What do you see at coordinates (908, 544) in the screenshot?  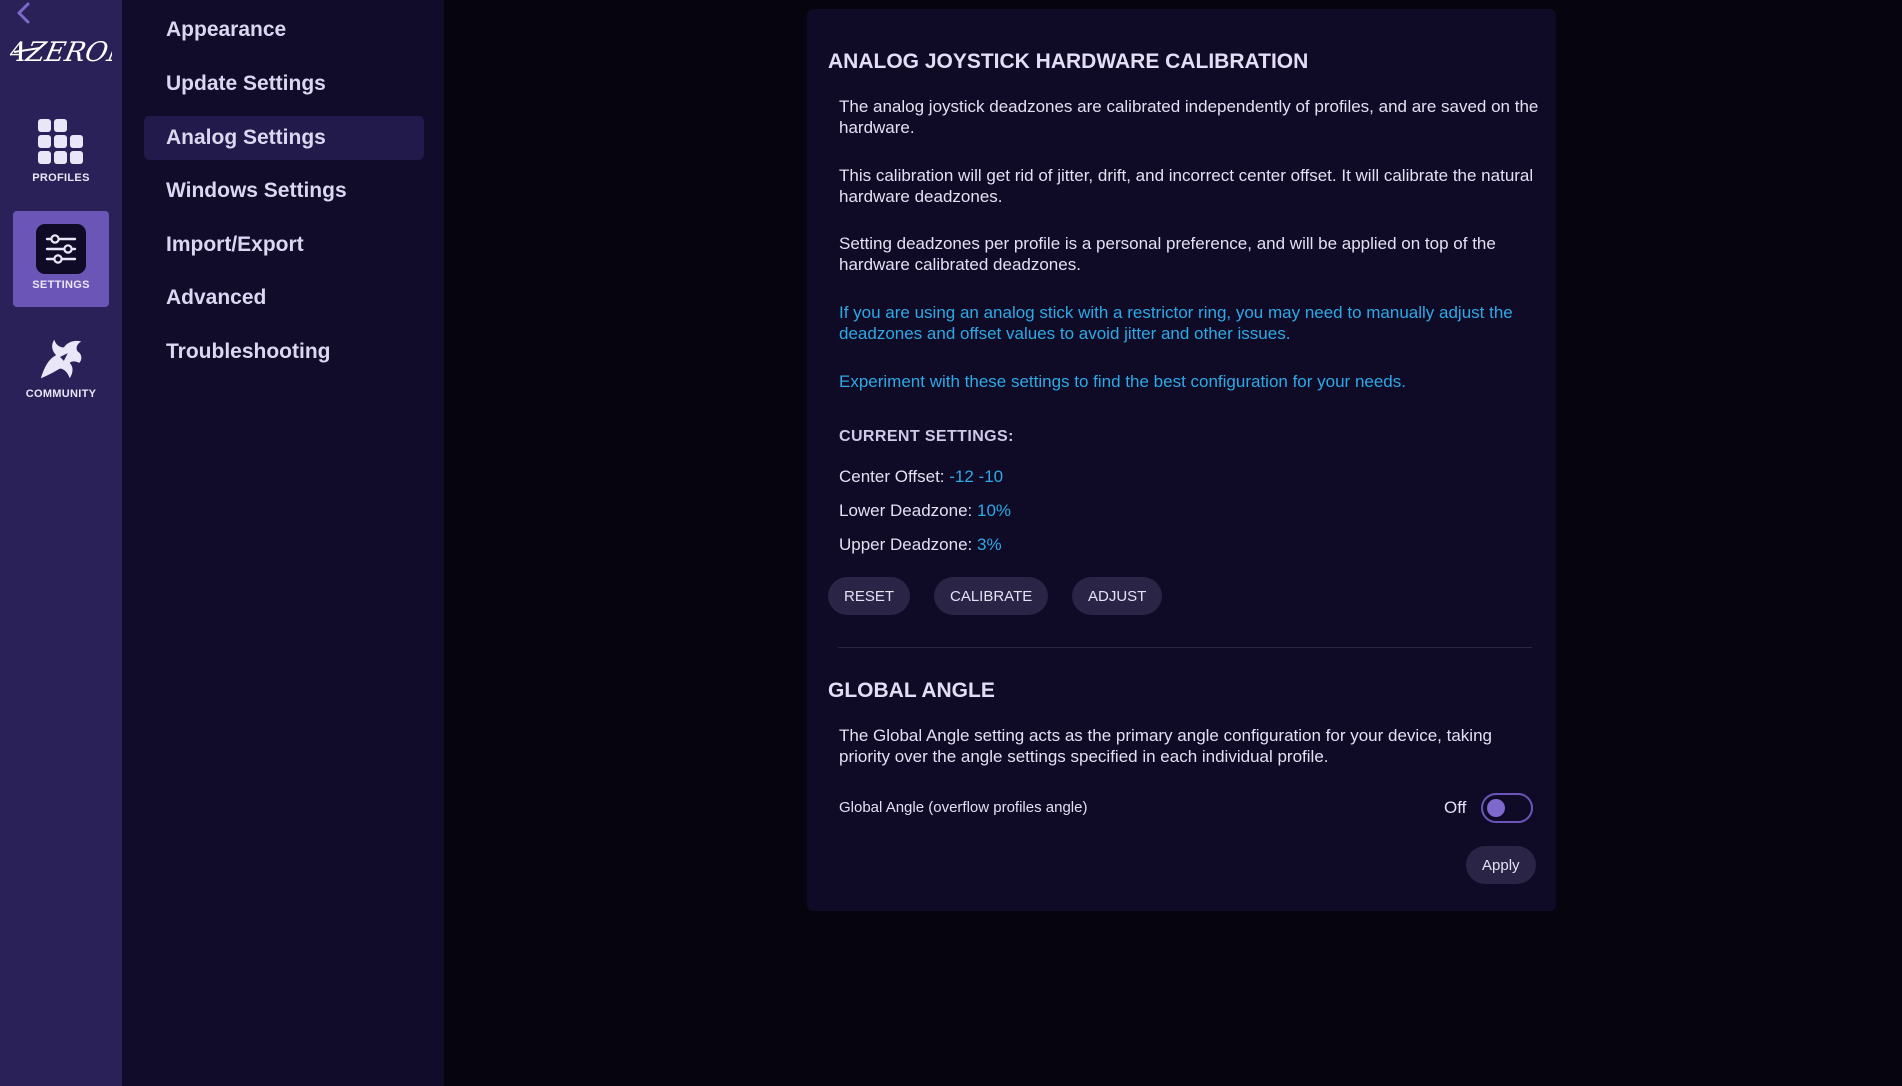 I see `upper-deadzone-label: Upper Deadzone:` at bounding box center [908, 544].